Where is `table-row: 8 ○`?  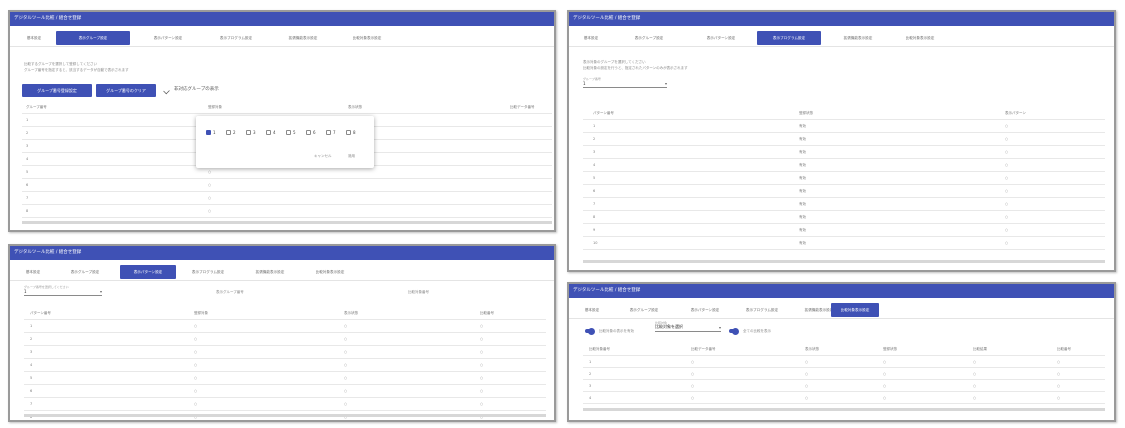
table-row: 8 ○ is located at coordinates (287, 211).